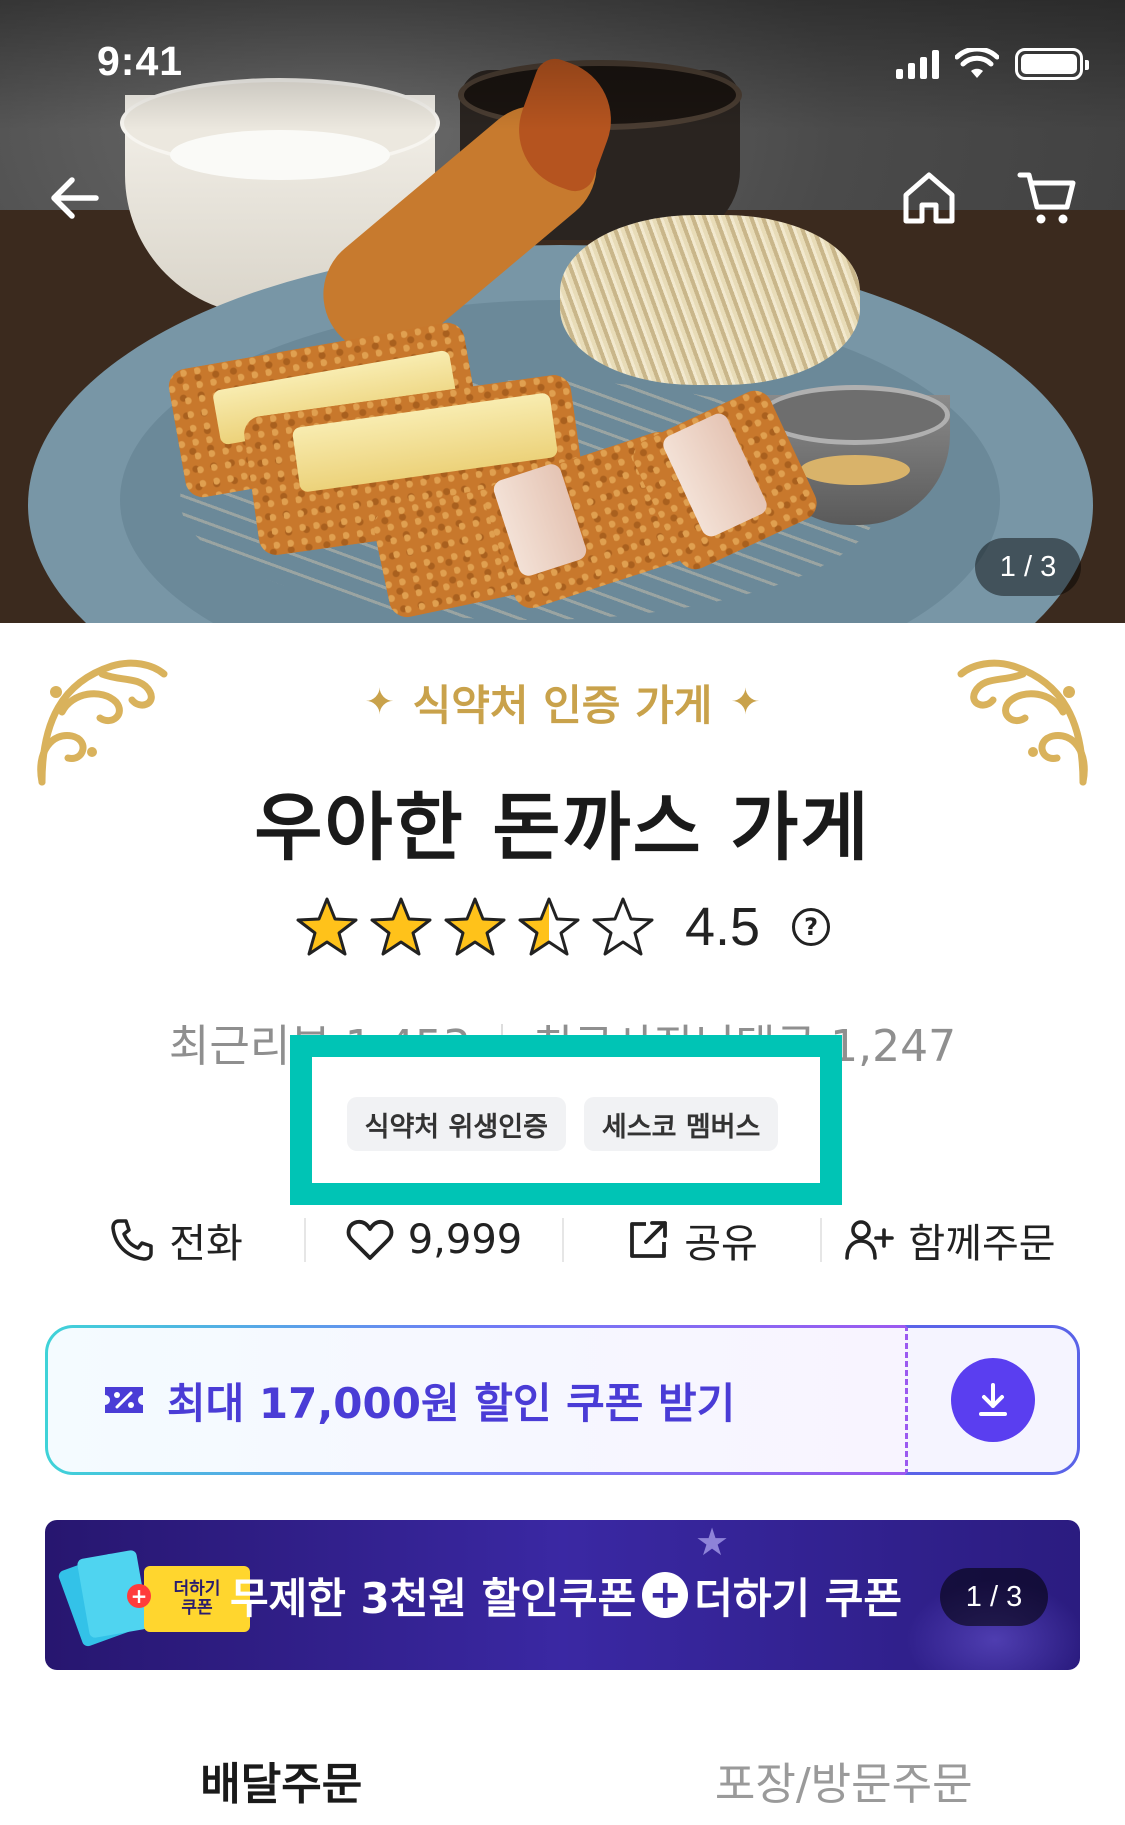  I want to click on call-button: 전화, so click(176, 1240).